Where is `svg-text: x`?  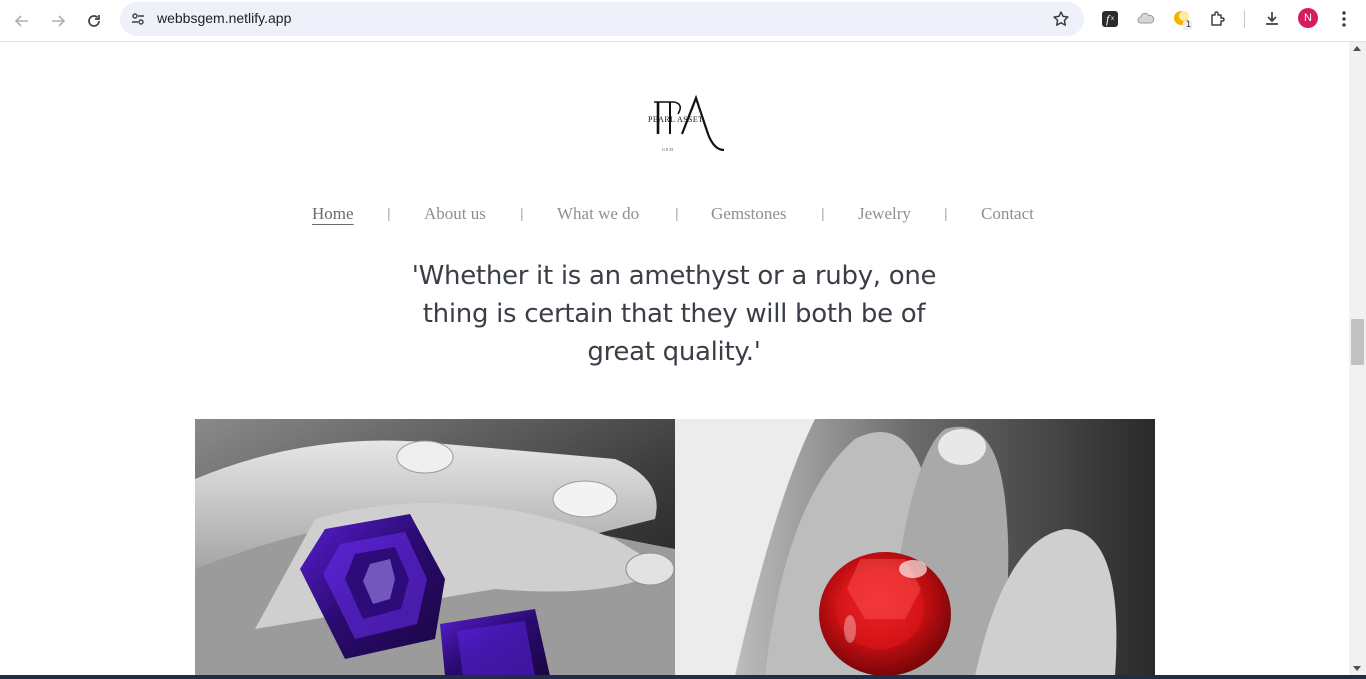 svg-text: x is located at coordinates (1112, 19).